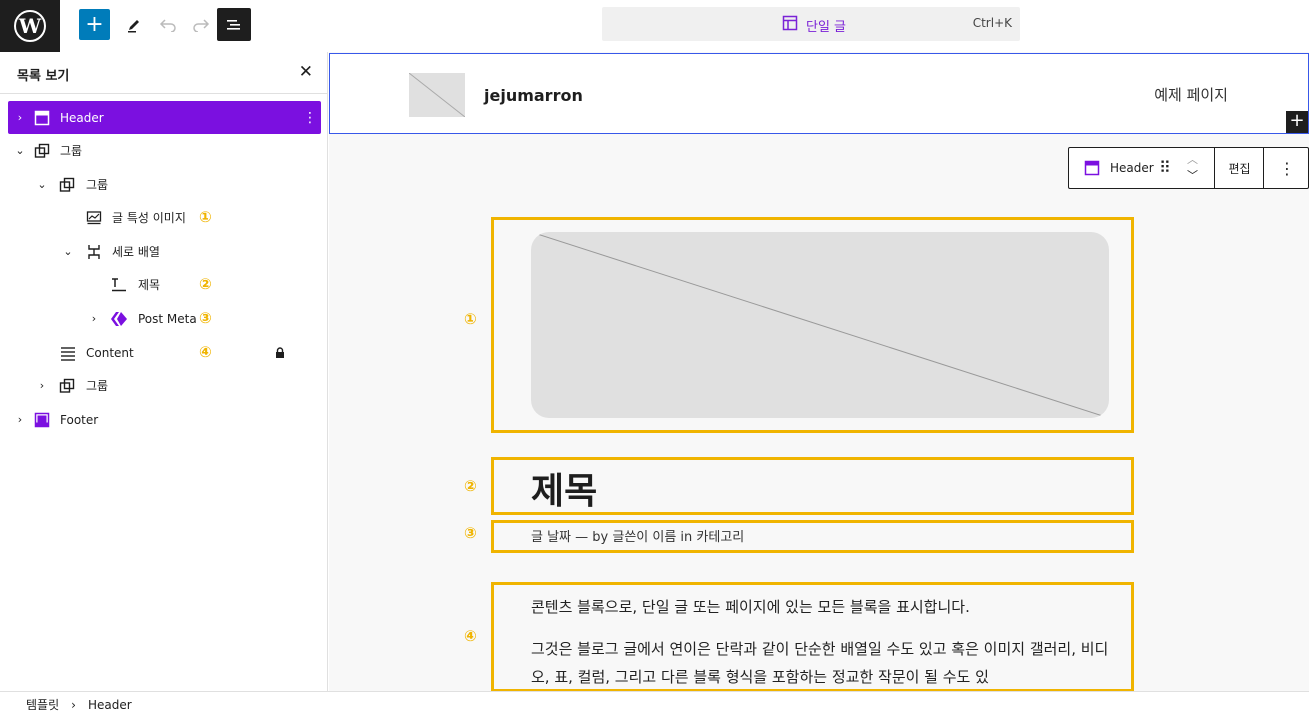  I want to click on tree-item-label: Header, so click(82, 117).